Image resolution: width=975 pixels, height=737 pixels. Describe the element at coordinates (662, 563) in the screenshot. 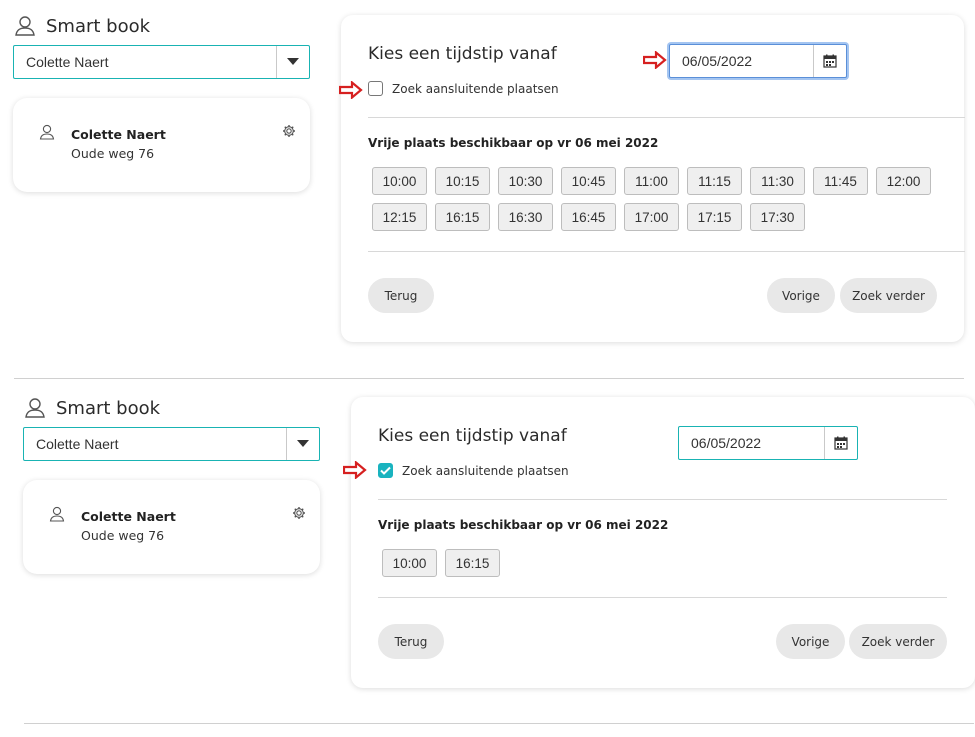

I see `time-slot-list: 10:00 16:15` at that location.